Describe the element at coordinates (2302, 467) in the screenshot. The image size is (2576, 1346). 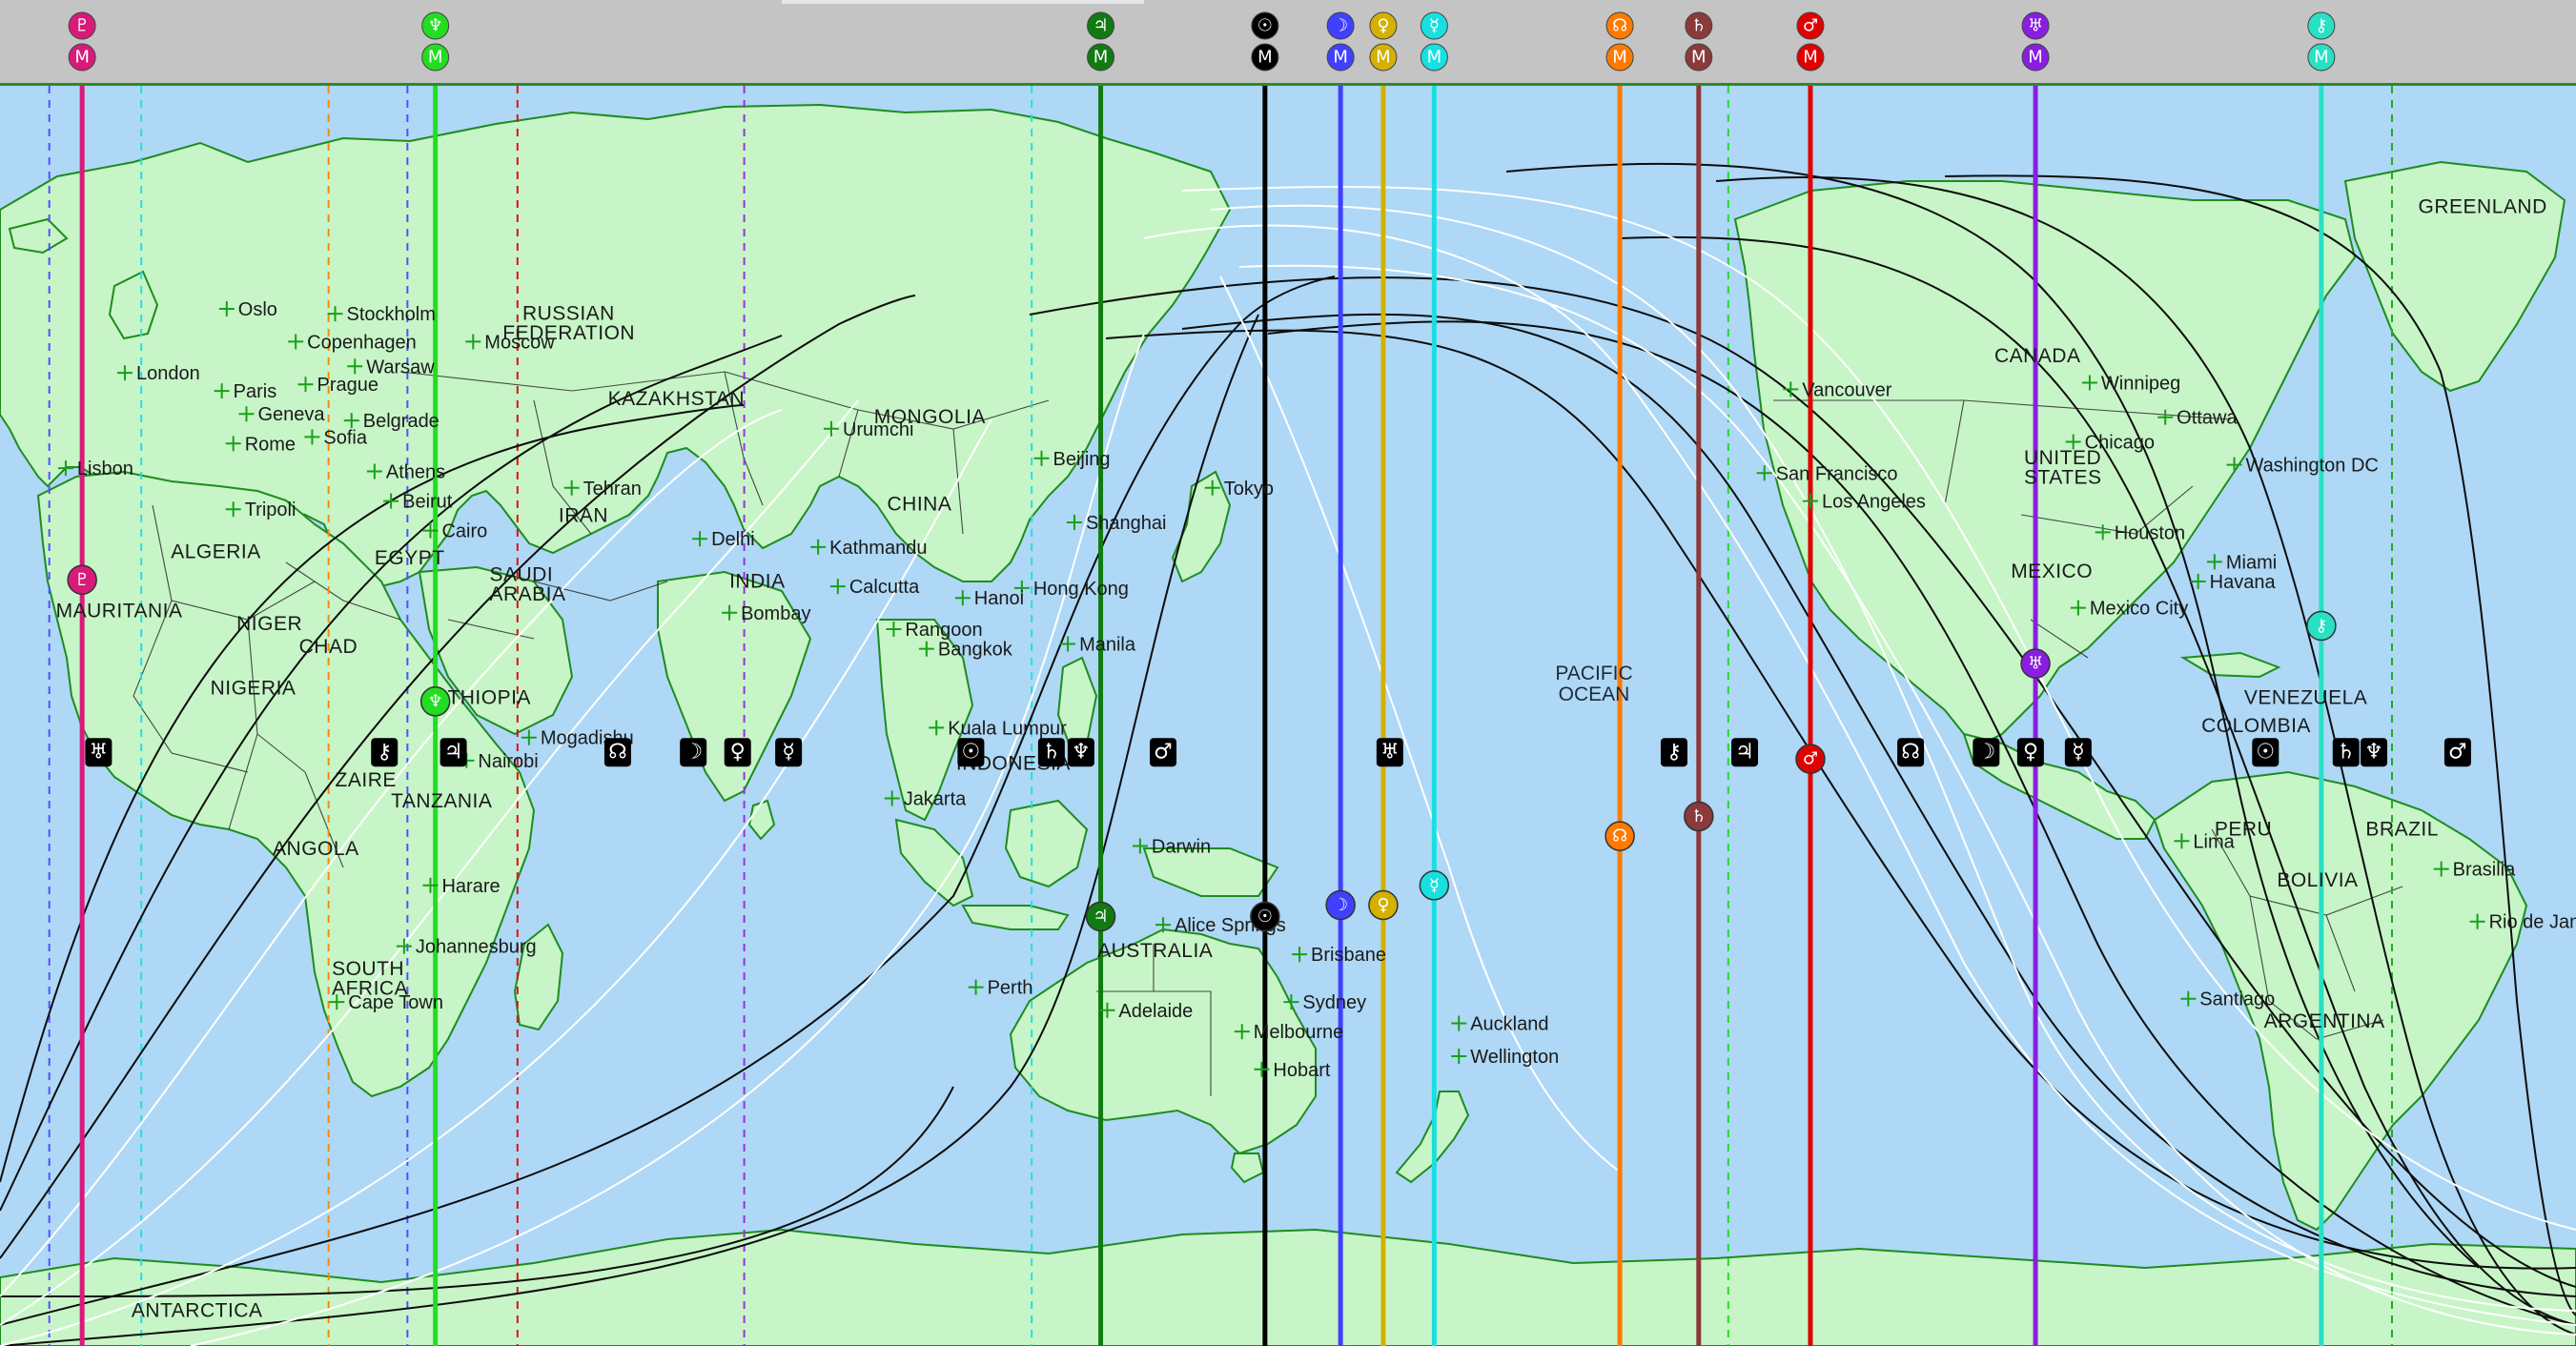
I see `city-marker: Washington DC` at that location.